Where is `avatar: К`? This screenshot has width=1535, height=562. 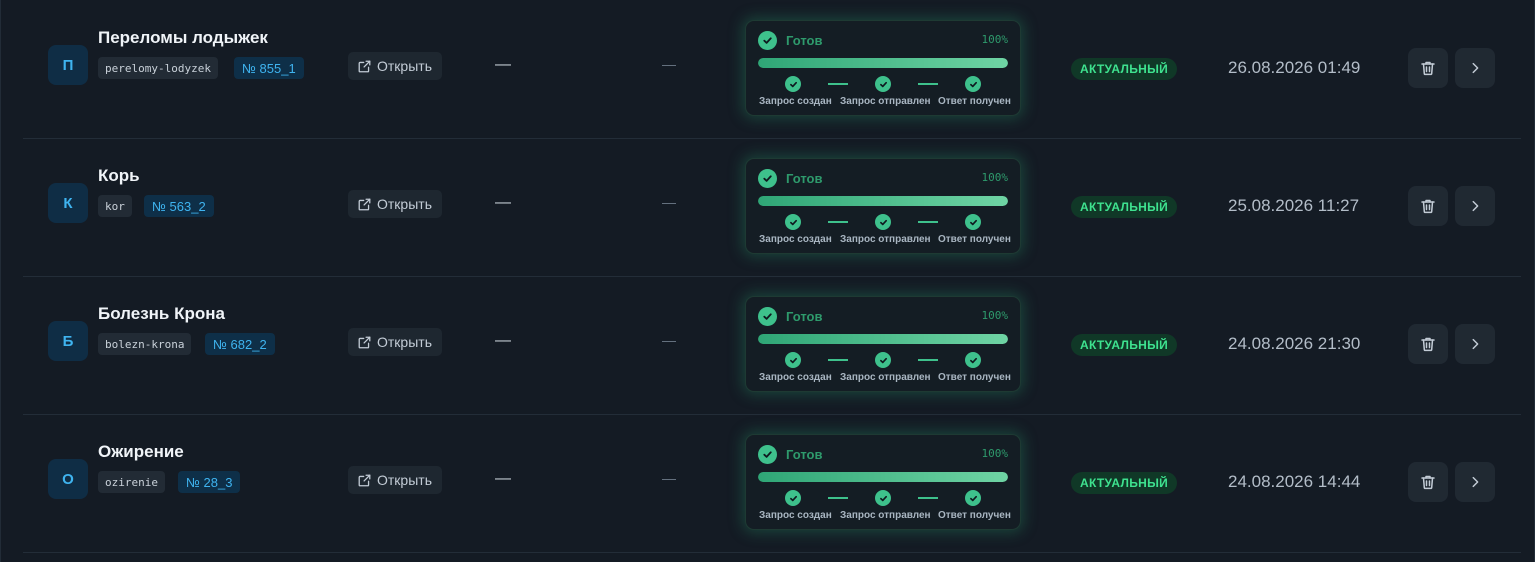 avatar: К is located at coordinates (68, 203).